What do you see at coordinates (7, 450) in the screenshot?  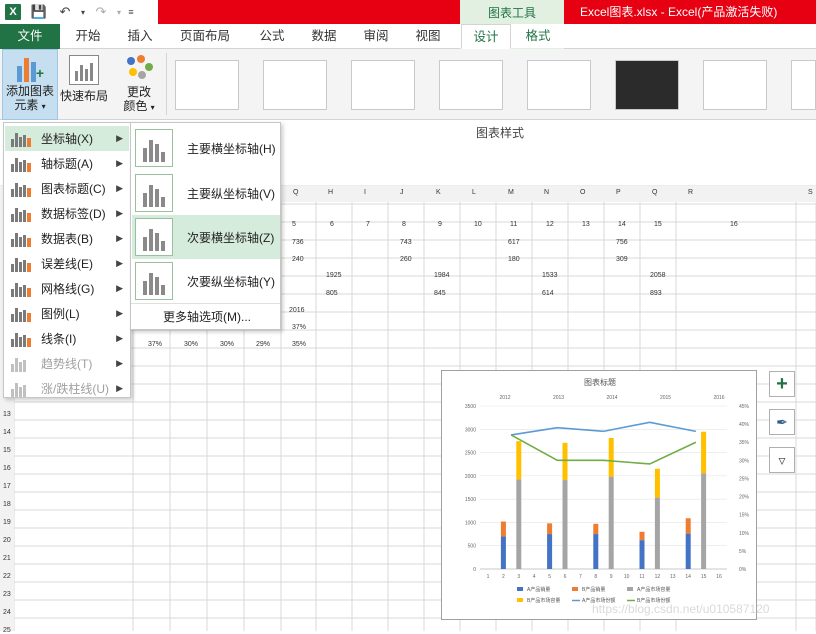 I see `row-header: 15` at bounding box center [7, 450].